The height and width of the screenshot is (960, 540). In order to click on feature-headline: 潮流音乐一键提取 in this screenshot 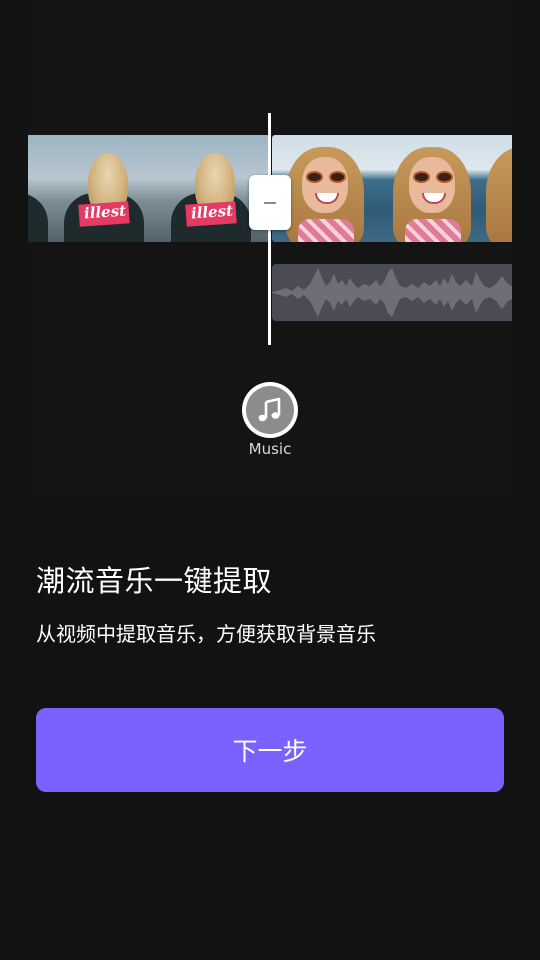, I will do `click(154, 581)`.